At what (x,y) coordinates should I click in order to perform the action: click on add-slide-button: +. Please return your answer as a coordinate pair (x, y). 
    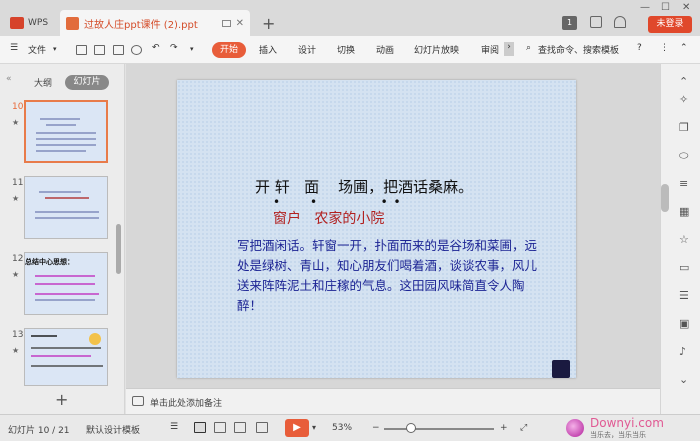
    Looking at the image, I should click on (61, 399).